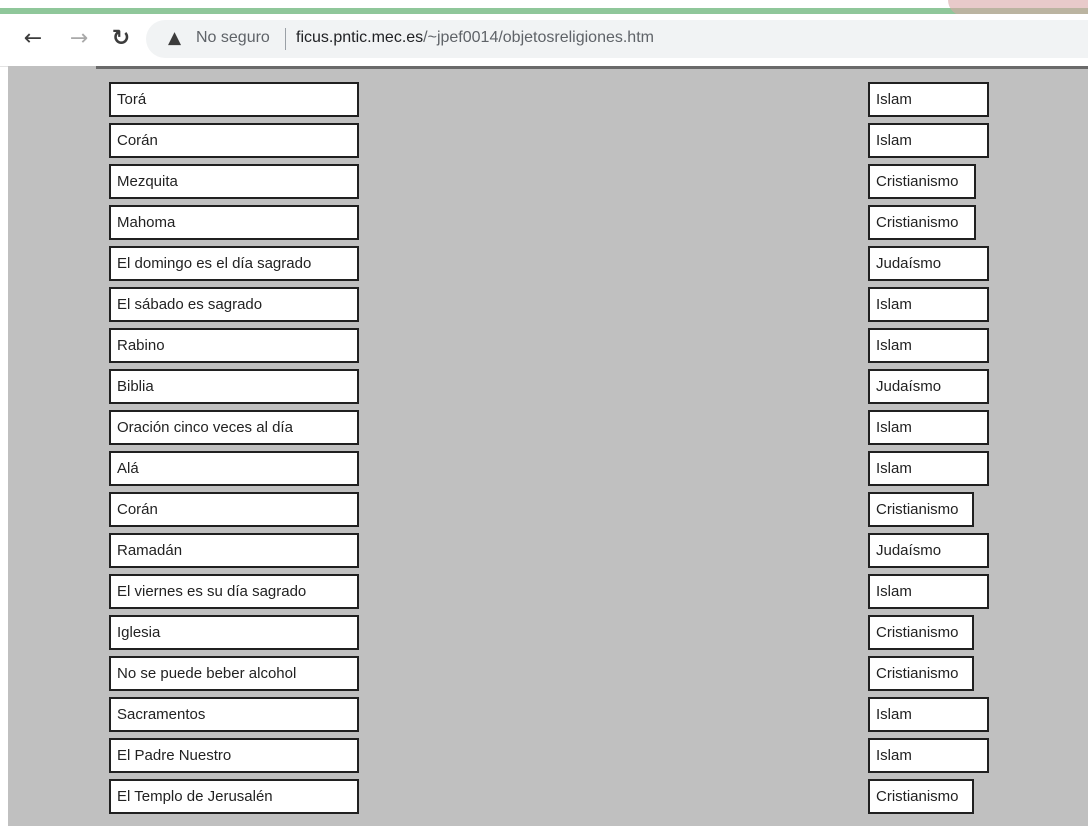 The image size is (1088, 826). I want to click on item-box: El sábado es sagrado, so click(234, 304).